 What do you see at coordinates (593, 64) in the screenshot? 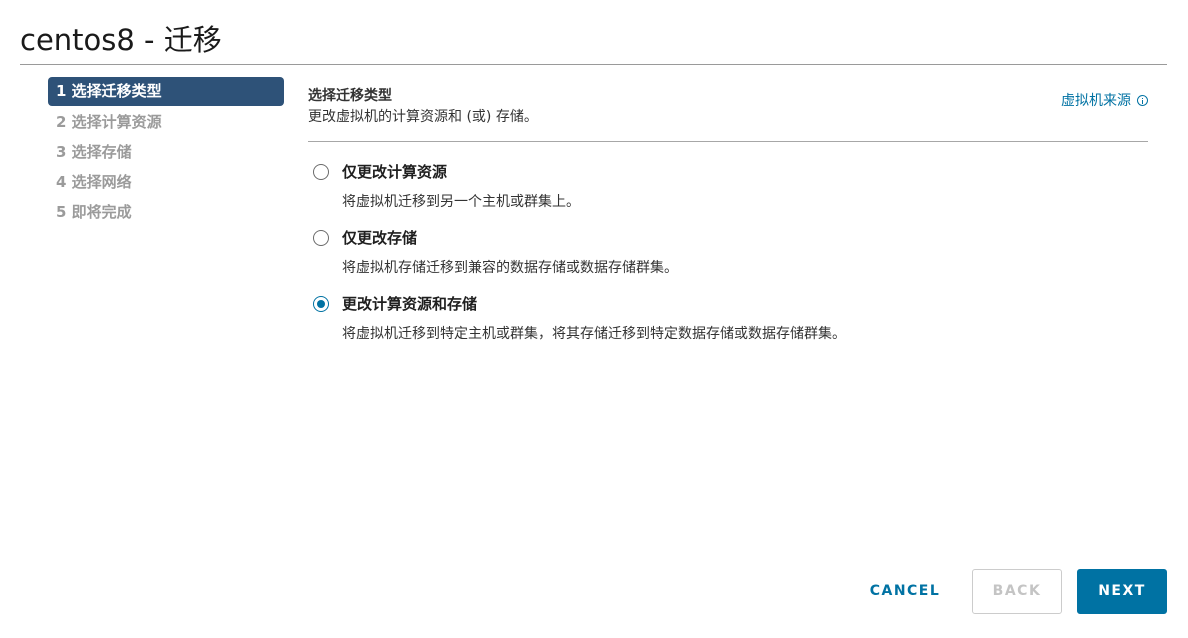
I see `title-divider` at bounding box center [593, 64].